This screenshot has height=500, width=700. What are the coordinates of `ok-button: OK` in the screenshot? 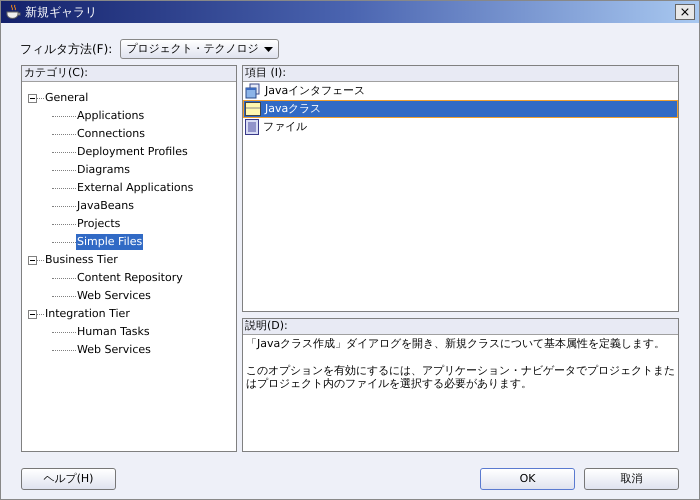 It's located at (527, 479).